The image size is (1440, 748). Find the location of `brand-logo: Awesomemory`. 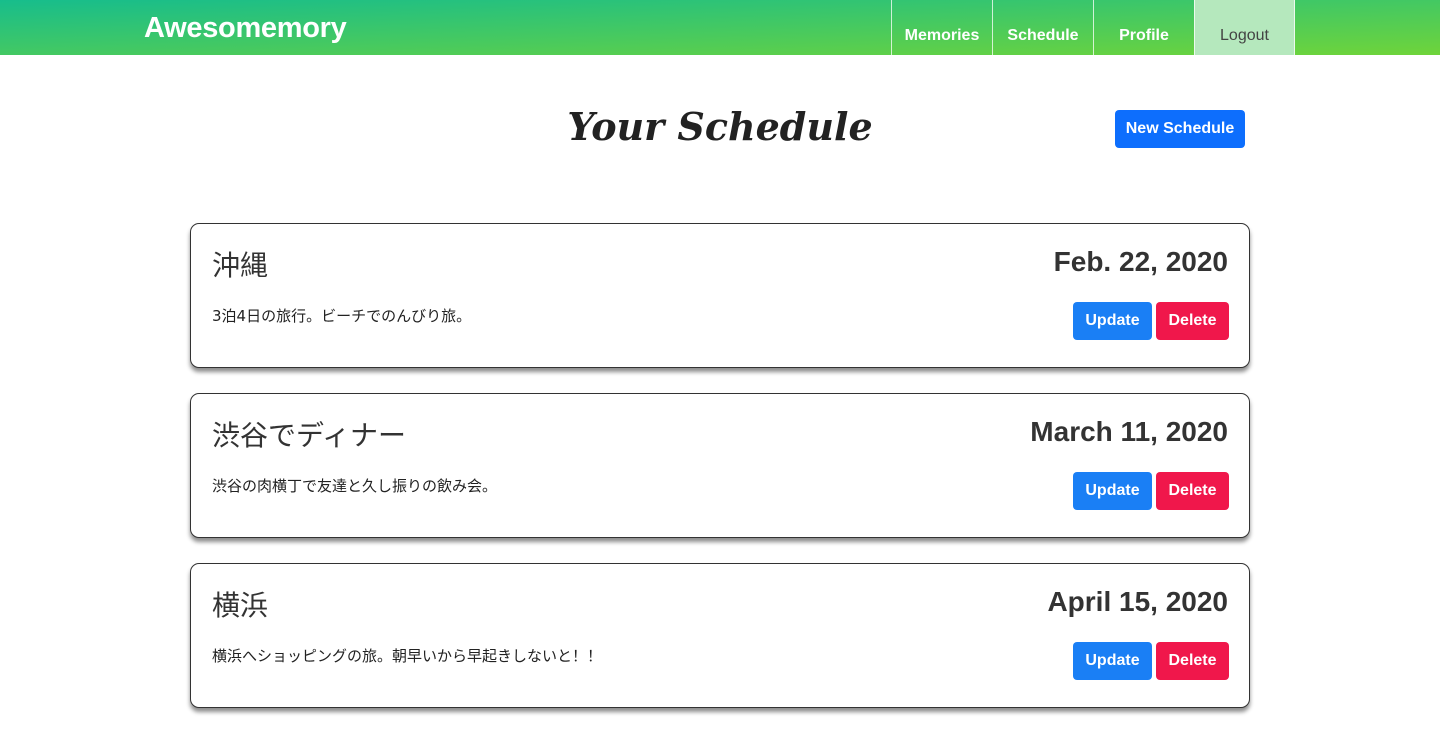

brand-logo: Awesomemory is located at coordinates (245, 28).